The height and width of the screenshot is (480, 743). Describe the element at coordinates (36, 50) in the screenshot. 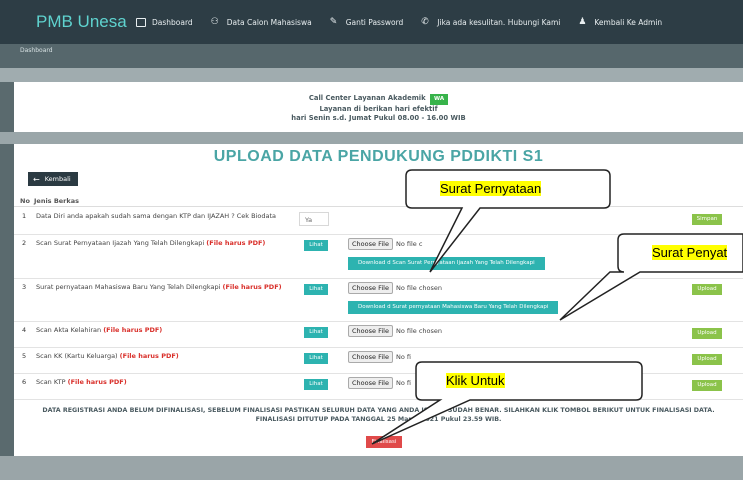

I see `breadcrumb: Dashboard` at that location.